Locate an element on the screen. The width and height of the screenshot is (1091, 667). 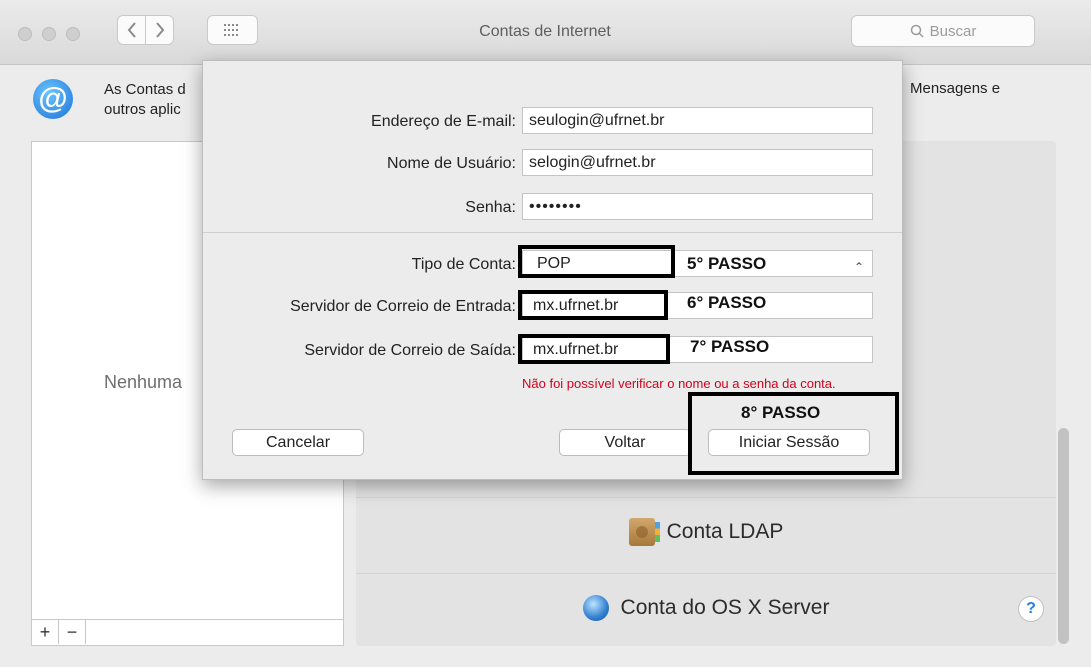
provider-osx-server: Conta do OS X Server is located at coordinates (706, 607).